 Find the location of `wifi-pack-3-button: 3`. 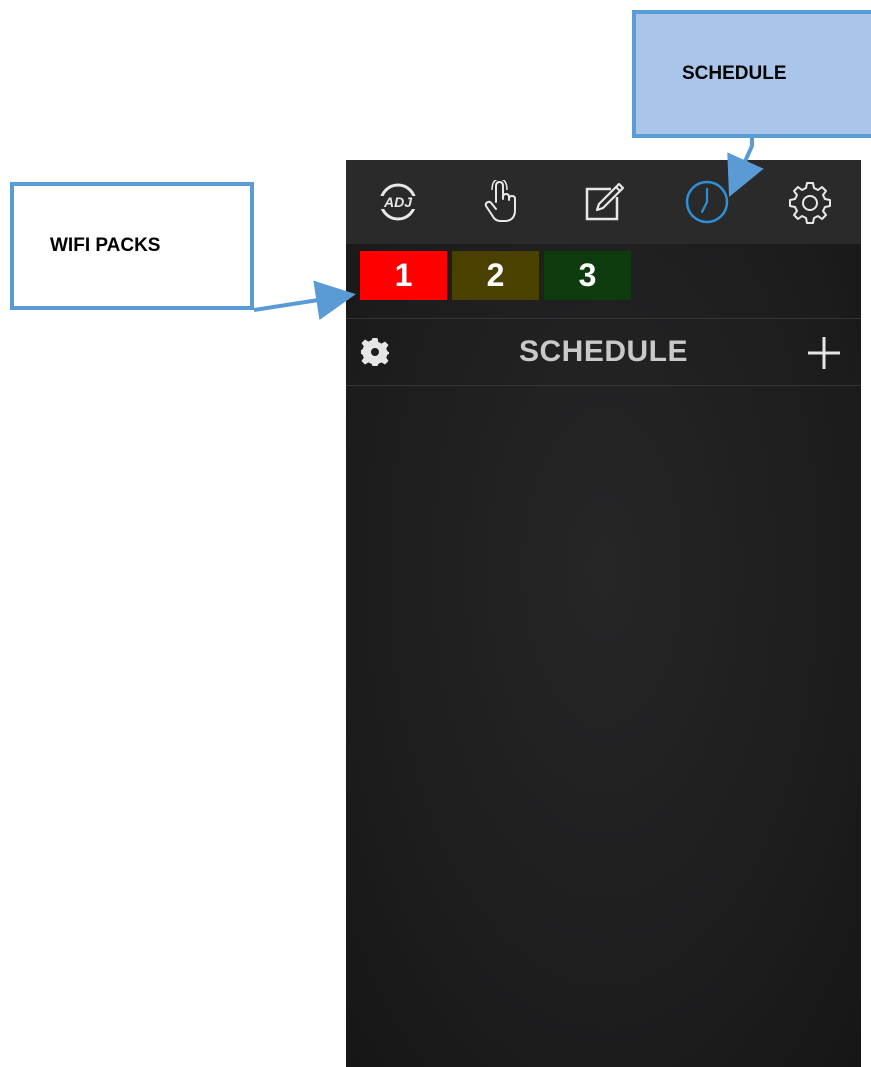

wifi-pack-3-button: 3 is located at coordinates (587, 275).